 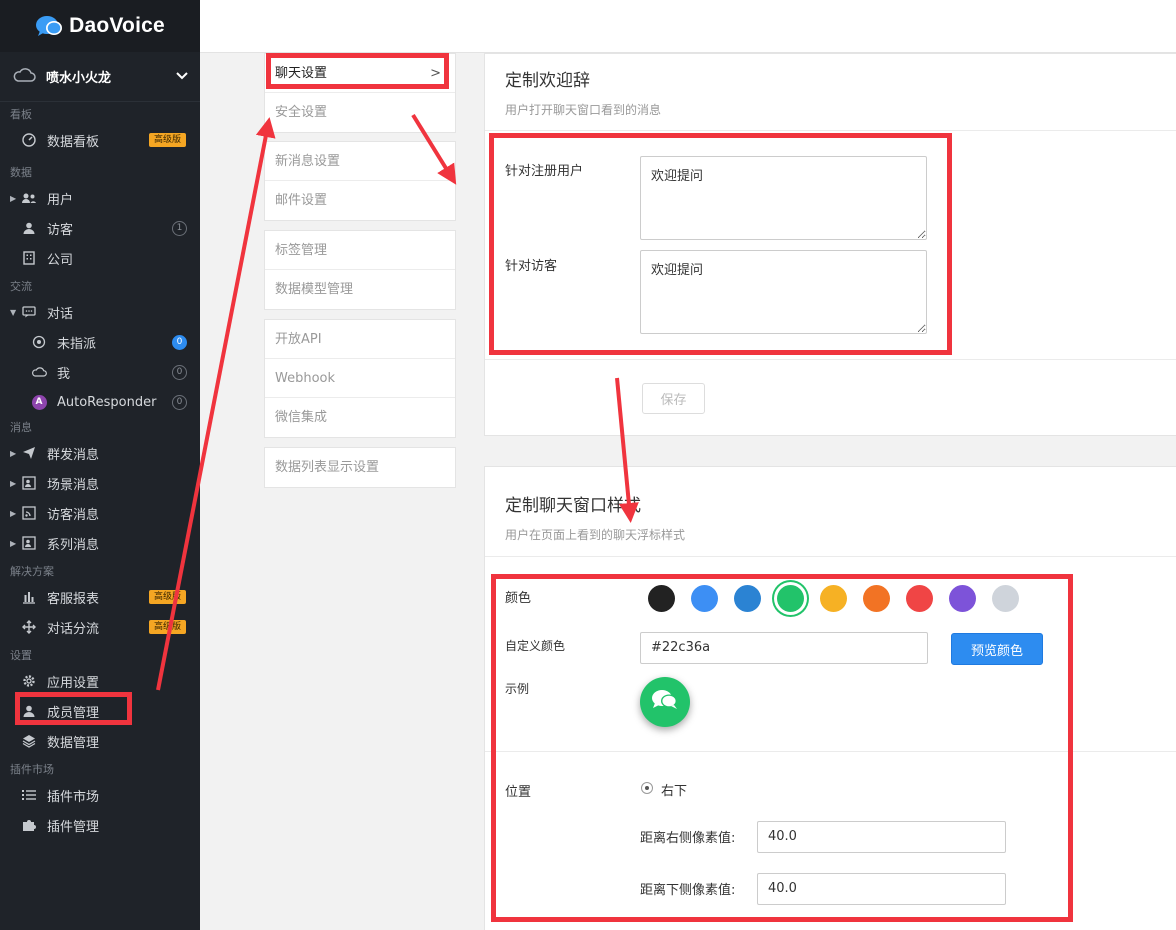 I want to click on chat-style-subtitle: 用户在页面上看到的聊天浮标样式, so click(x=595, y=535).